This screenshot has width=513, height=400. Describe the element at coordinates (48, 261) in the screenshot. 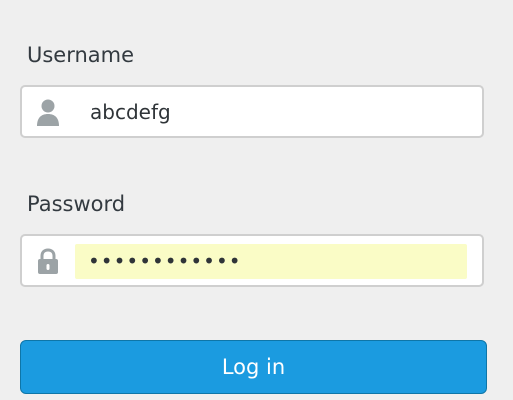

I see `lock-icon` at that location.